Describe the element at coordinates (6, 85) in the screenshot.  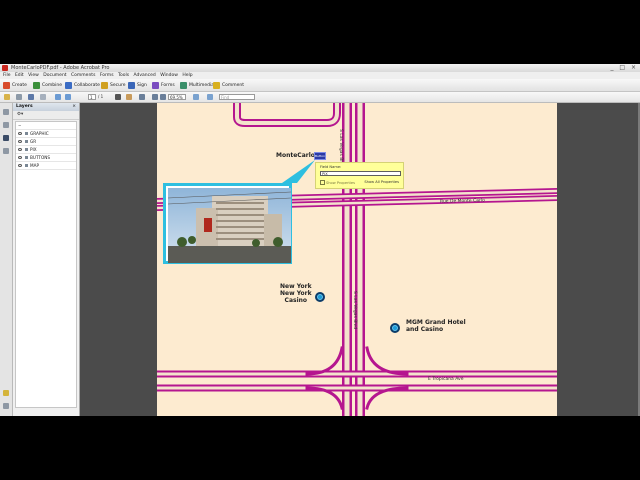
I see `create-icon` at that location.